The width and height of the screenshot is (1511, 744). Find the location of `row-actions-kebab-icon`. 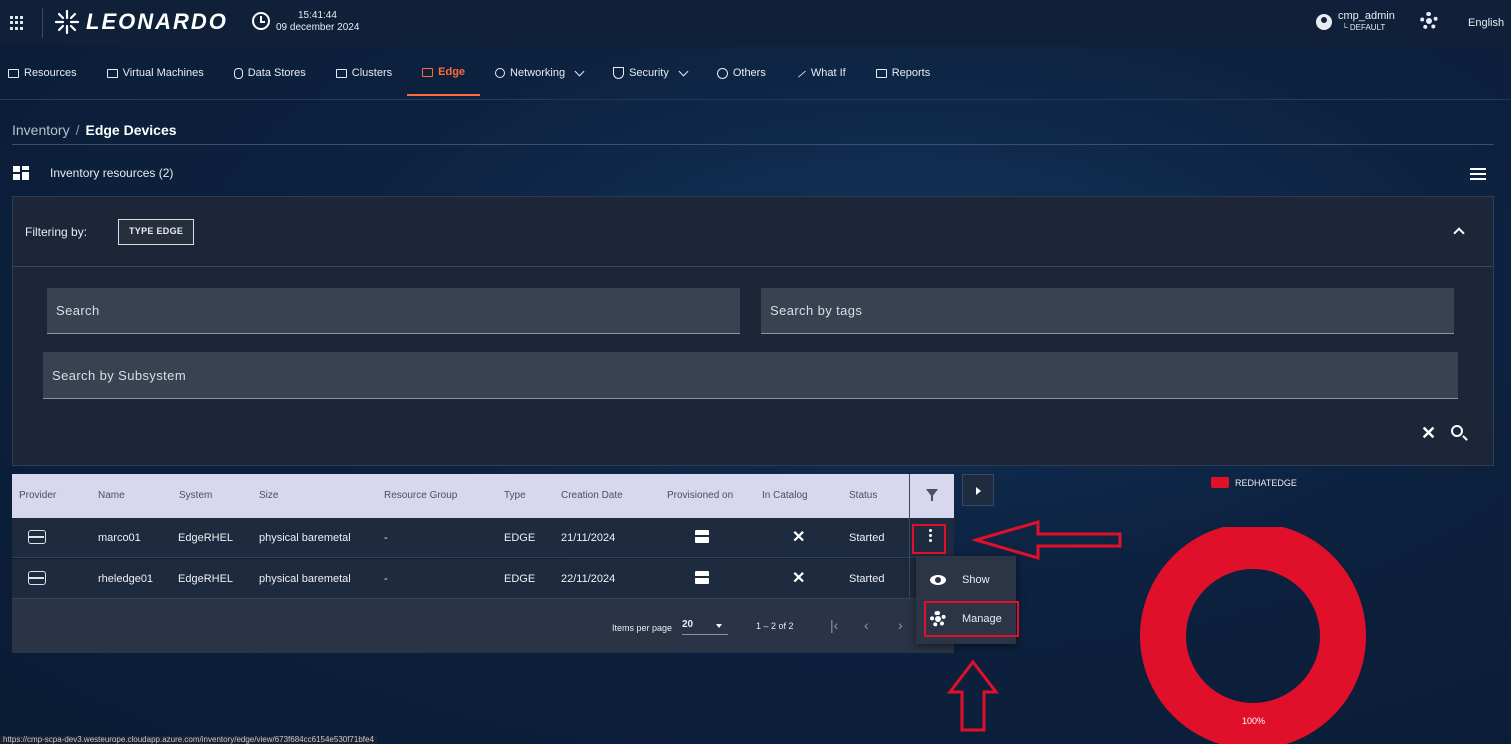

row-actions-kebab-icon is located at coordinates (931, 537).